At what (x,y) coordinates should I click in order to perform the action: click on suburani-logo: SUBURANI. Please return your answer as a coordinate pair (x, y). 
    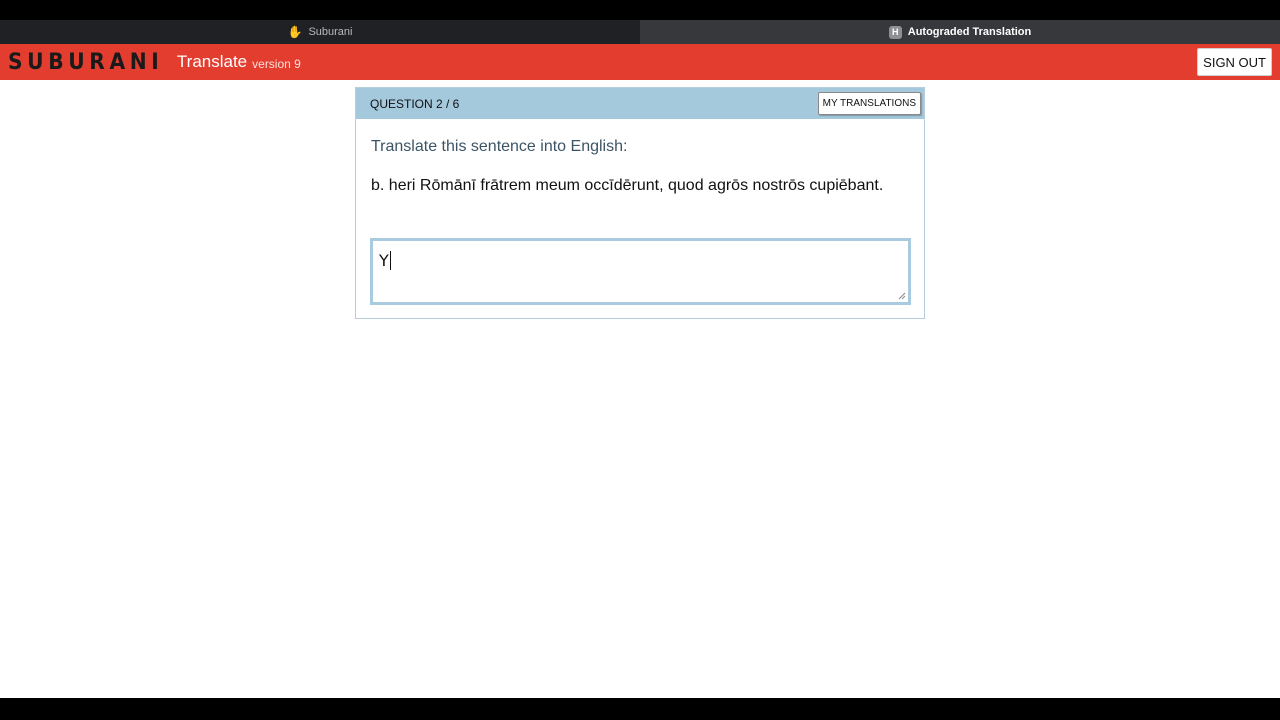
    Looking at the image, I should click on (85, 62).